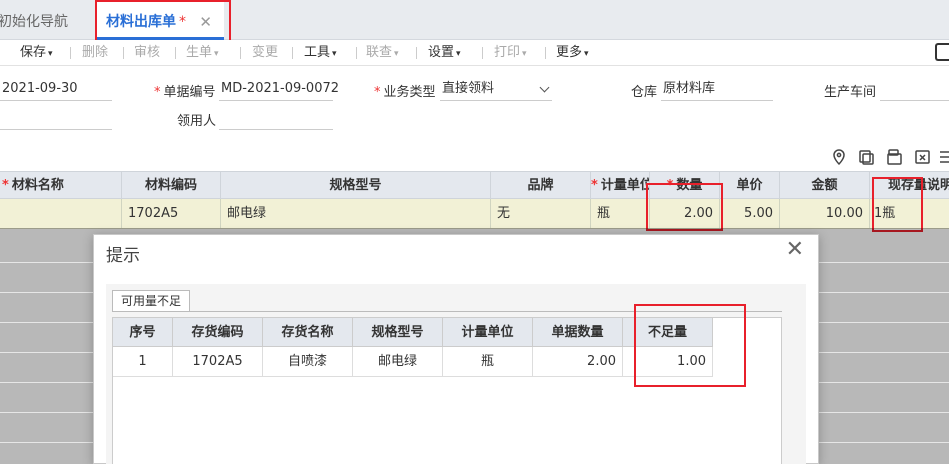 The width and height of the screenshot is (949, 464). I want to click on cell-doc-qty: 2.00, so click(578, 362).